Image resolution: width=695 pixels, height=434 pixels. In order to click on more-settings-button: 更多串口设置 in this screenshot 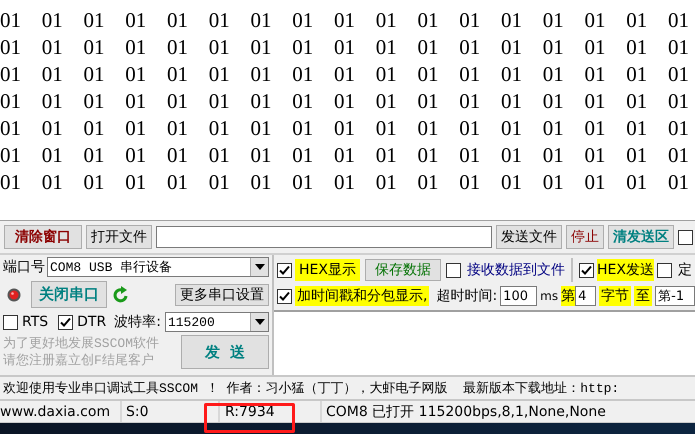, I will do `click(222, 295)`.